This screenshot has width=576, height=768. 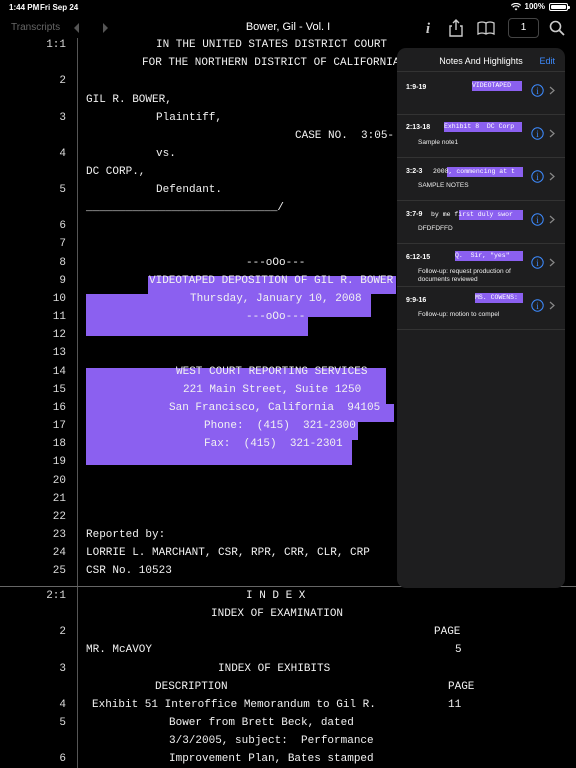 What do you see at coordinates (59, 390) in the screenshot?
I see `line-number: 15` at bounding box center [59, 390].